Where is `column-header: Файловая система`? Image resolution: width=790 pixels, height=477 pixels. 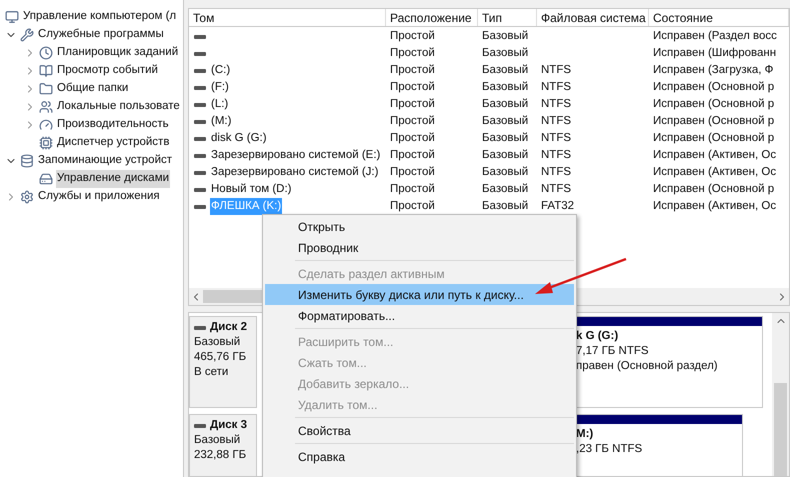
column-header: Файловая система is located at coordinates (593, 17).